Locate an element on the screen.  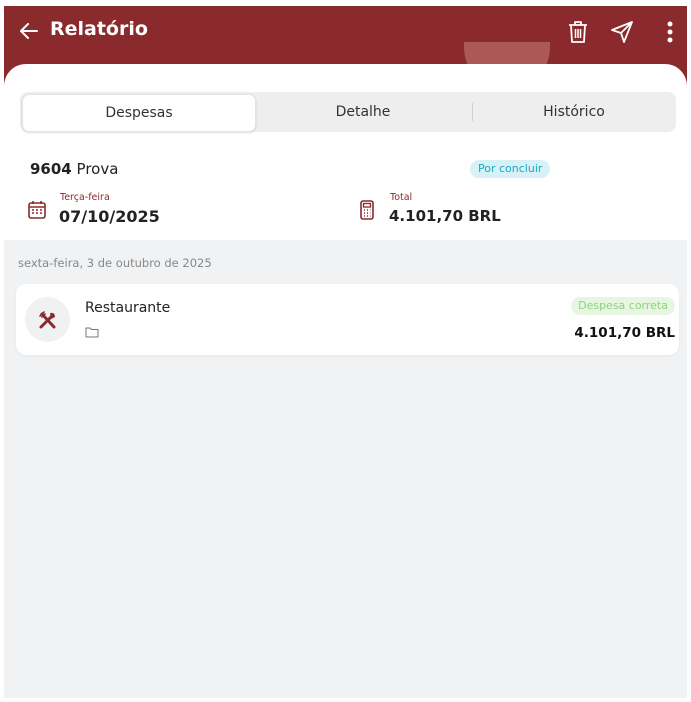
delete-button is located at coordinates (578, 32).